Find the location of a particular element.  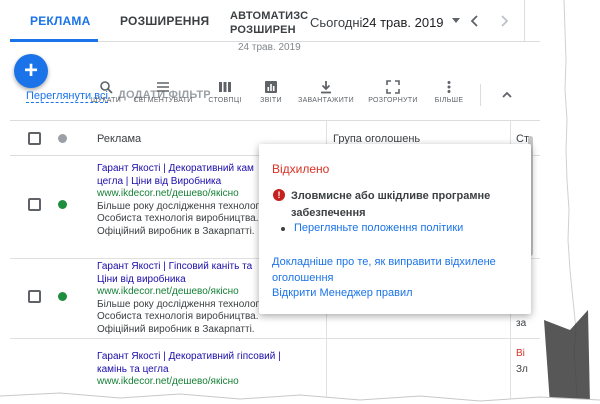

download-icon is located at coordinates (326, 87).